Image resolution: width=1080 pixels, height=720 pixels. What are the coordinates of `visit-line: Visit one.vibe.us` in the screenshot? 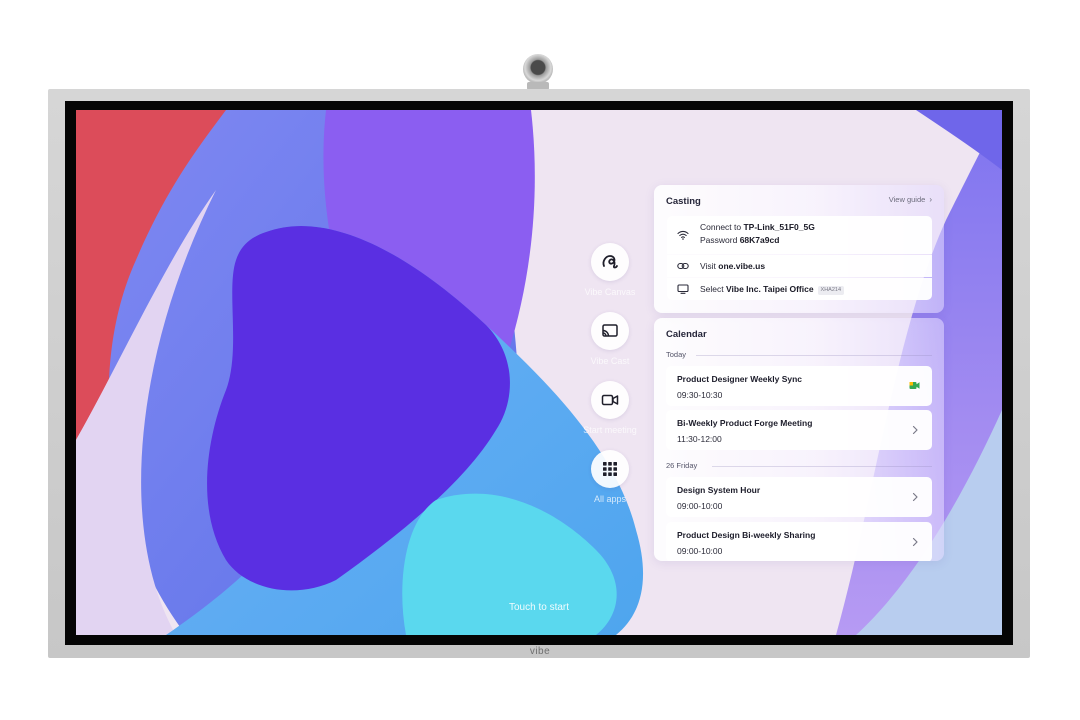 It's located at (732, 266).